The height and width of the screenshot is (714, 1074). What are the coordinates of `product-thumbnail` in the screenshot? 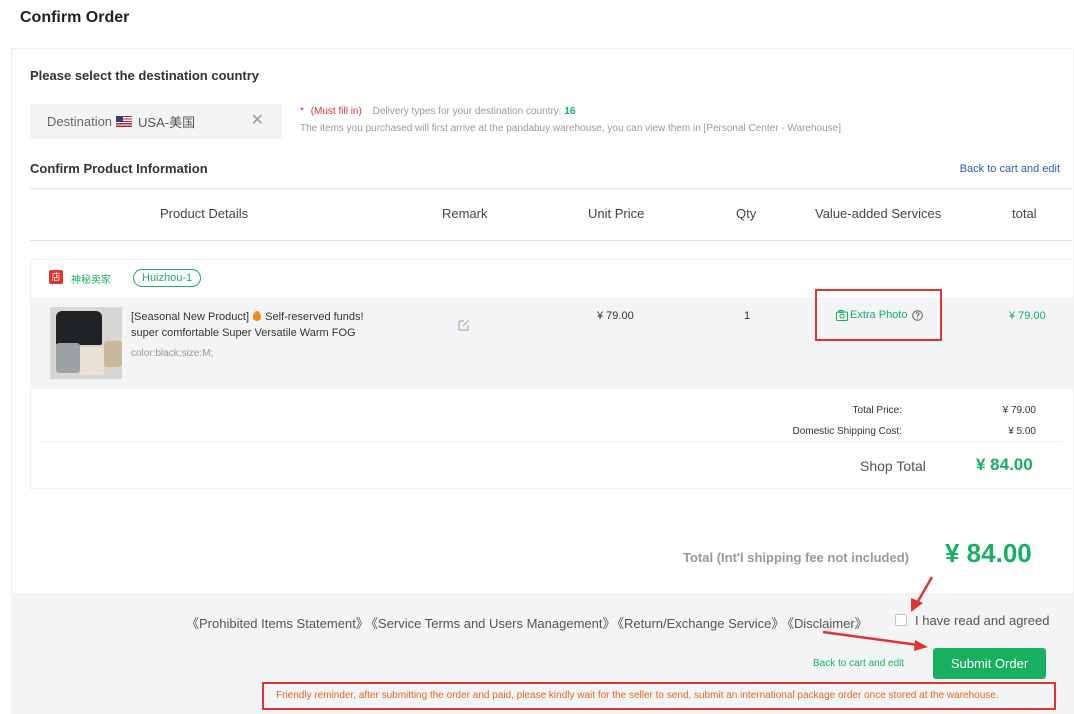 It's located at (86, 343).